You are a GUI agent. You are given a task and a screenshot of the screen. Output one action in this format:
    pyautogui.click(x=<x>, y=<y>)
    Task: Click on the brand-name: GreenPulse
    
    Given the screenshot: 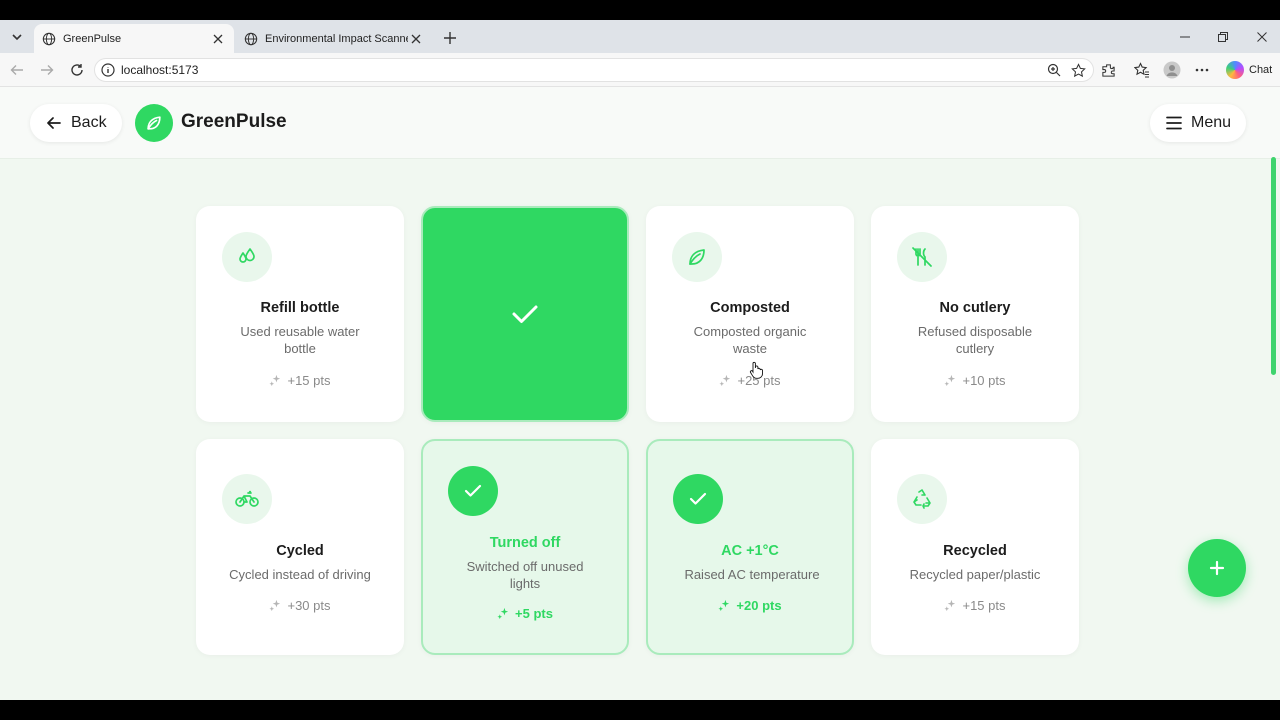 What is the action you would take?
    pyautogui.click(x=234, y=121)
    